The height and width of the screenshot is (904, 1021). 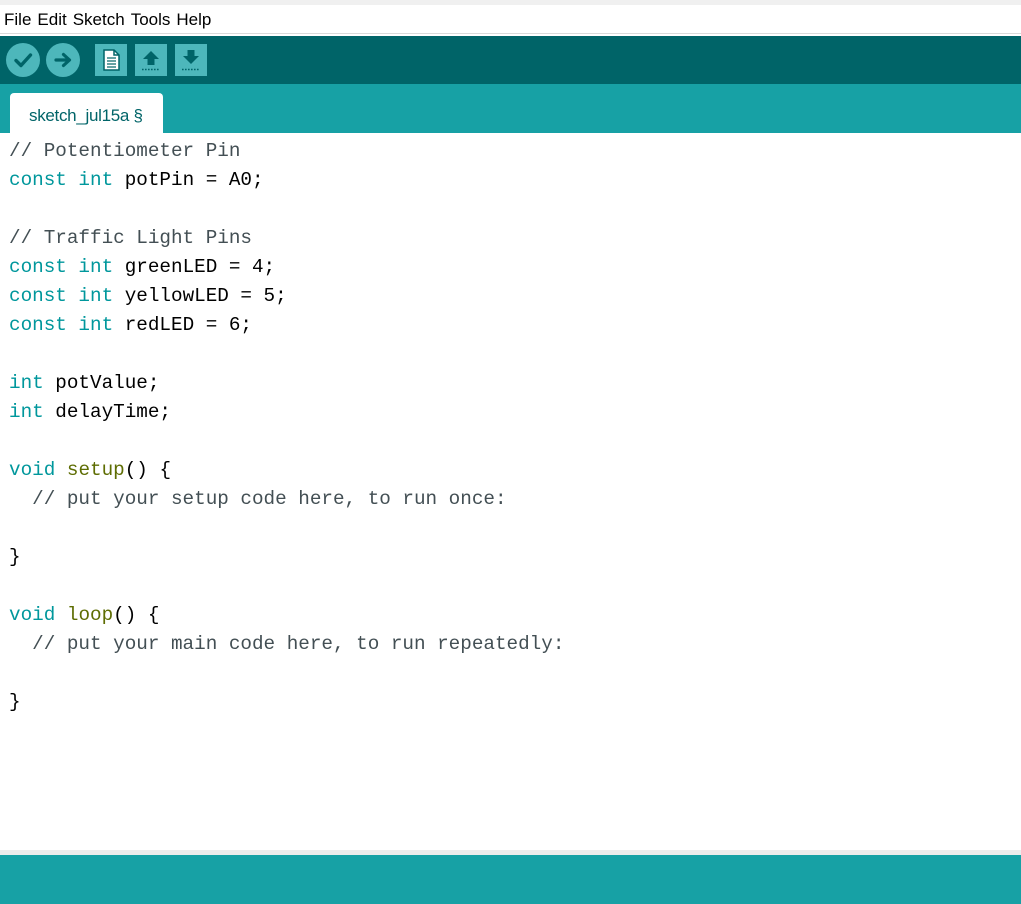 I want to click on code-text: potPin = A0;, so click(x=188, y=180).